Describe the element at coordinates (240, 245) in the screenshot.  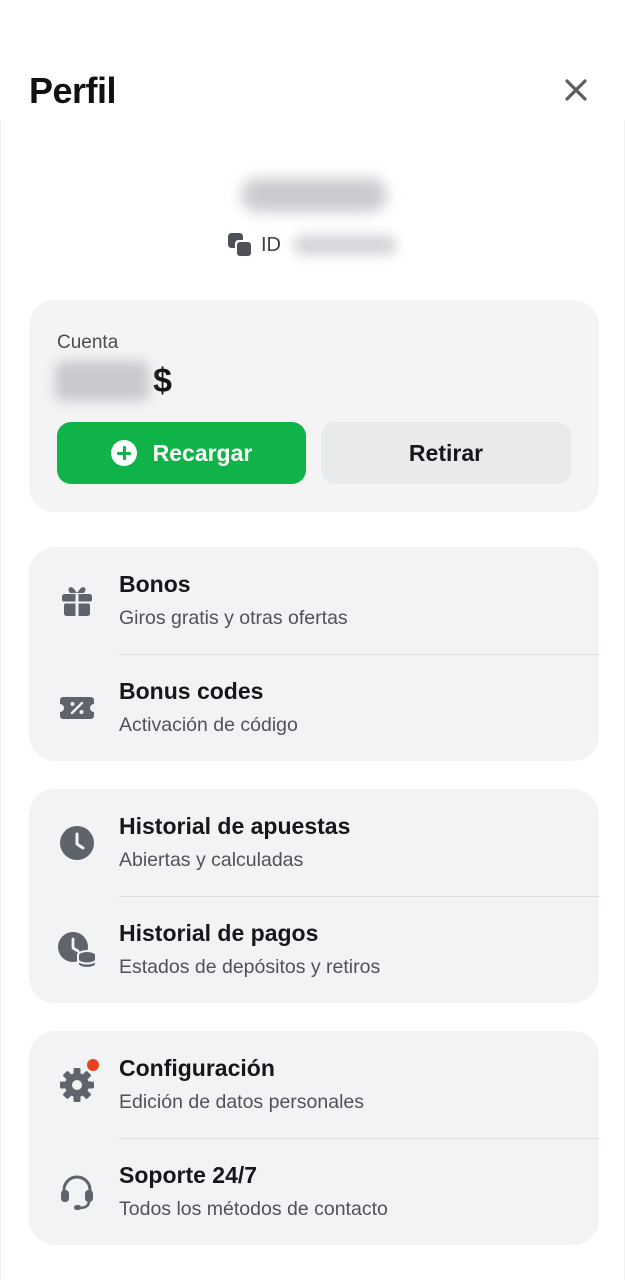
I see `copy-icon` at that location.